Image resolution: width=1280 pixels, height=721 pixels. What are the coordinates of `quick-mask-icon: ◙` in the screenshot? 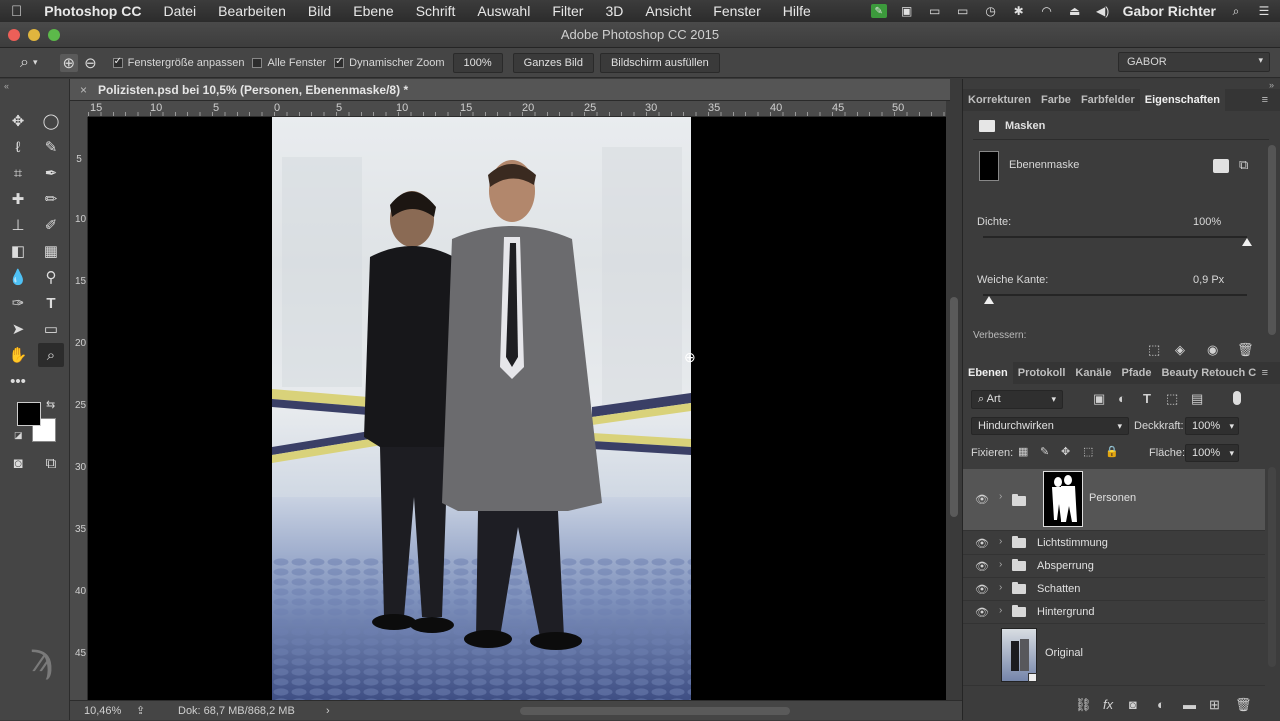 It's located at (18, 463).